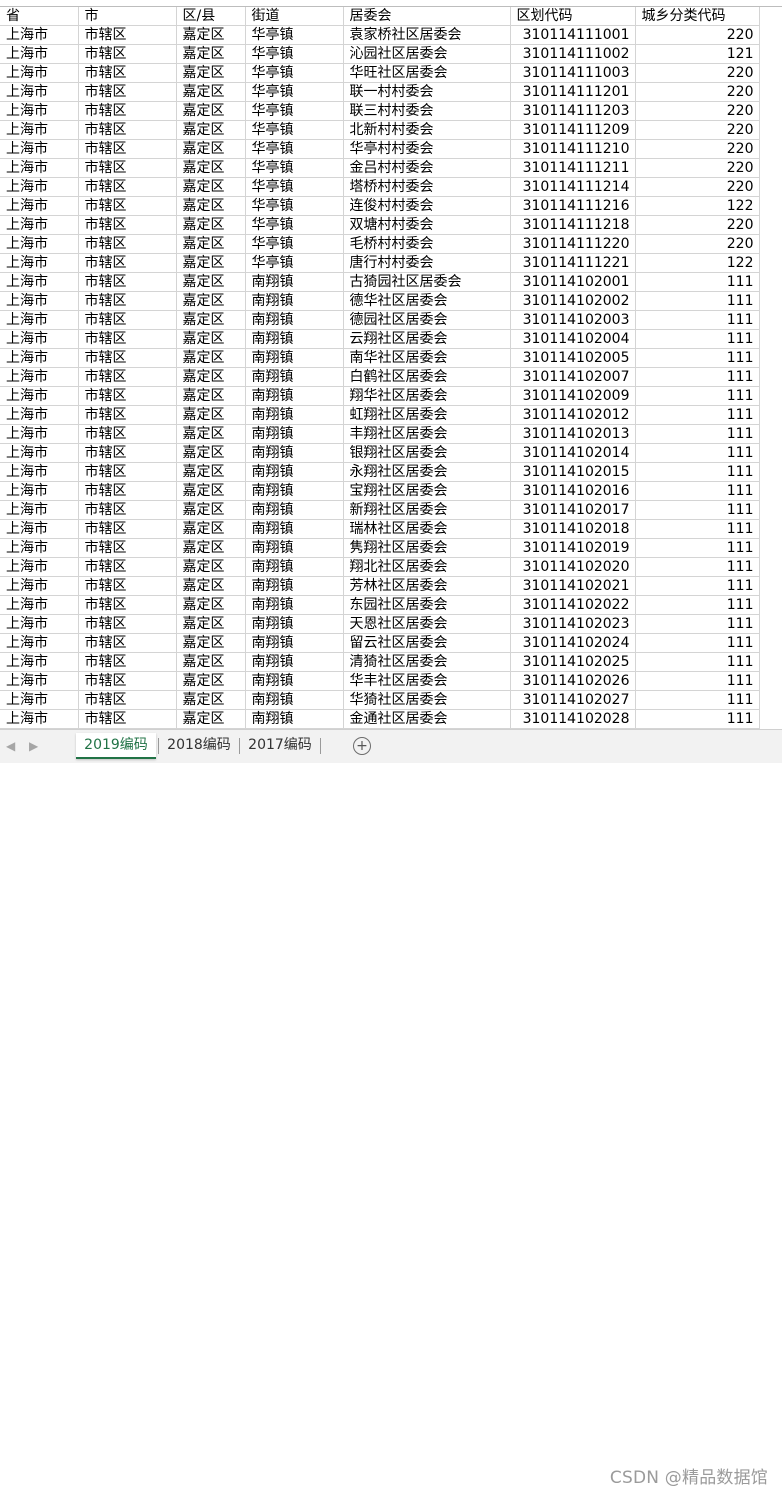 Image resolution: width=782 pixels, height=1488 pixels. What do you see at coordinates (10, 746) in the screenshot?
I see `prev-sheet-arrow-icon: ◀` at bounding box center [10, 746].